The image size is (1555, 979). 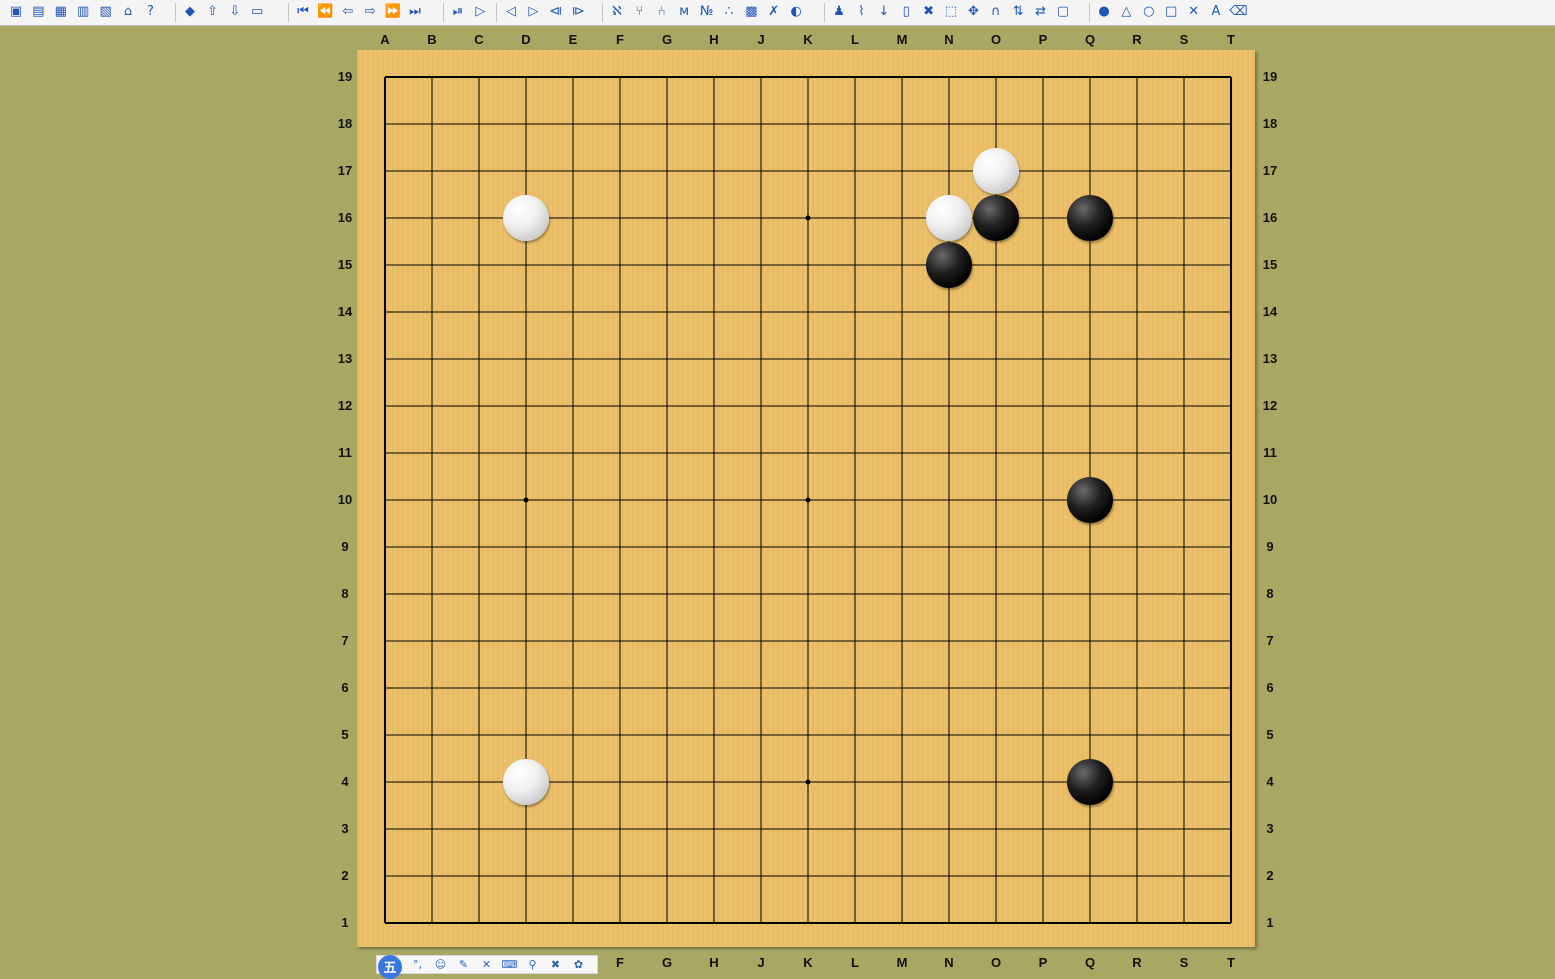 I want to click on ime-punctuation-icon: °,, so click(x=417, y=964).